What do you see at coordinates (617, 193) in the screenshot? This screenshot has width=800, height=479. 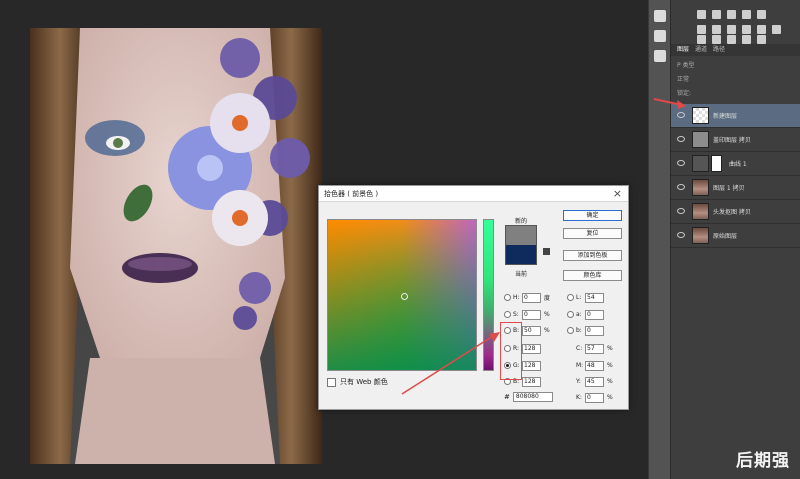 I see `close-icon: ×` at bounding box center [617, 193].